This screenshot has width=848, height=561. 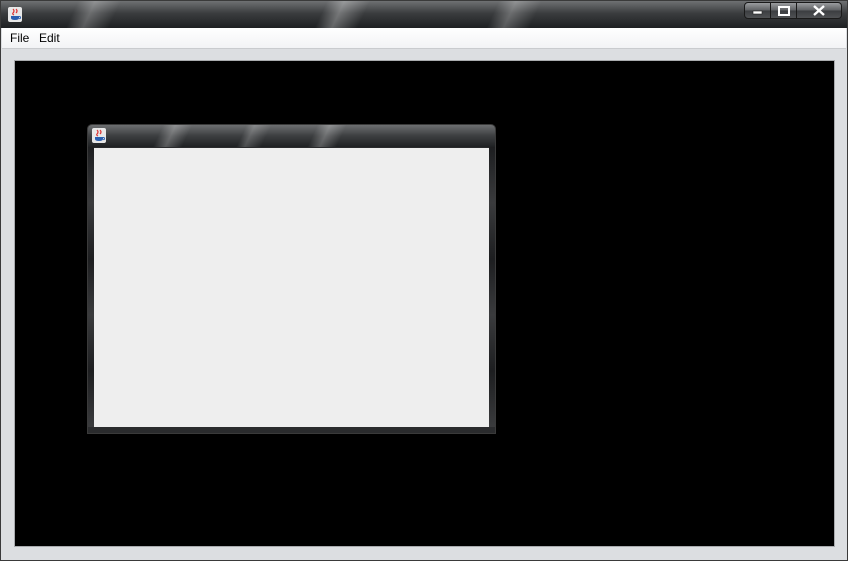 I want to click on close-icon, so click(x=819, y=10).